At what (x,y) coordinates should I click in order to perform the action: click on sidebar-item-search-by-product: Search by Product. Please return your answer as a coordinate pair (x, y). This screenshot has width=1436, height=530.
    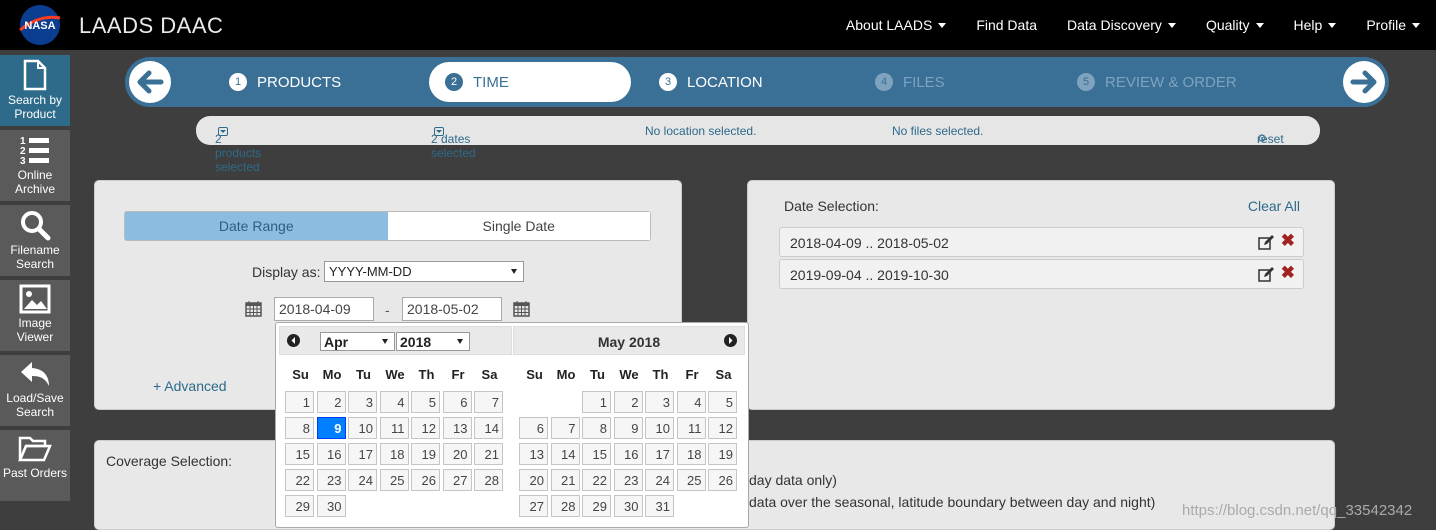
    Looking at the image, I should click on (35, 92).